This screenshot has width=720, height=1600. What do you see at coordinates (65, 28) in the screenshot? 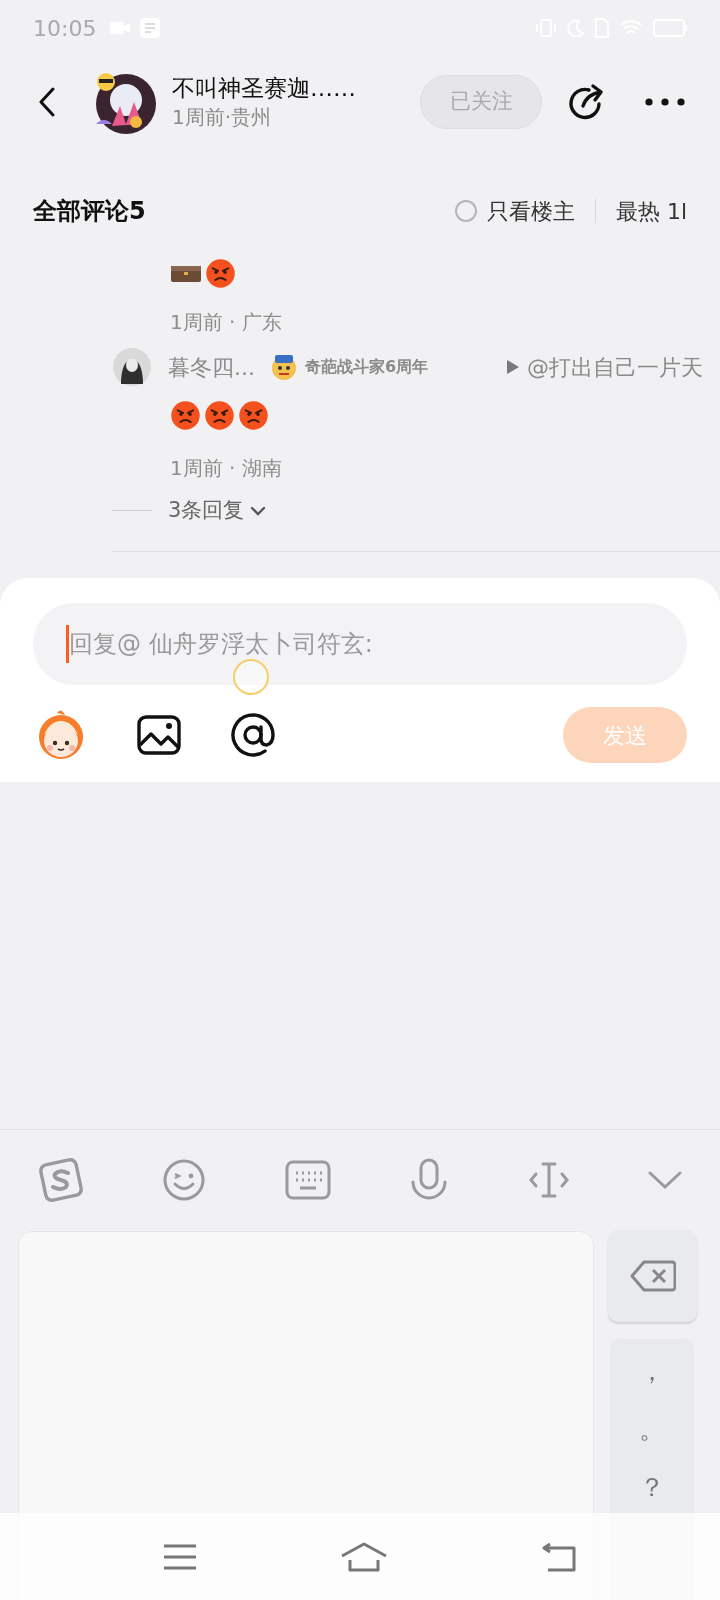
I see `status-time: 10:05` at bounding box center [65, 28].